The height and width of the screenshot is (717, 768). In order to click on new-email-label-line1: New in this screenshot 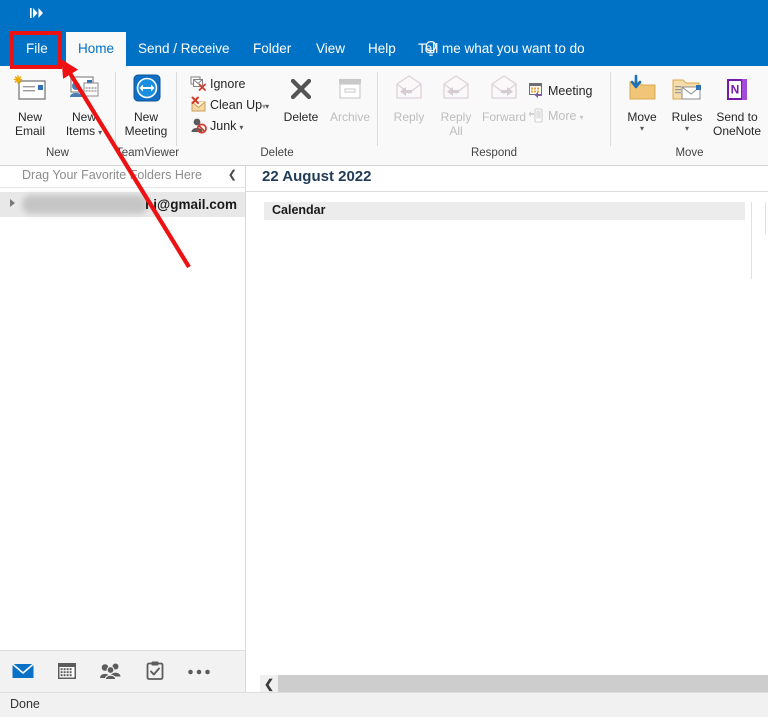, I will do `click(29, 117)`.